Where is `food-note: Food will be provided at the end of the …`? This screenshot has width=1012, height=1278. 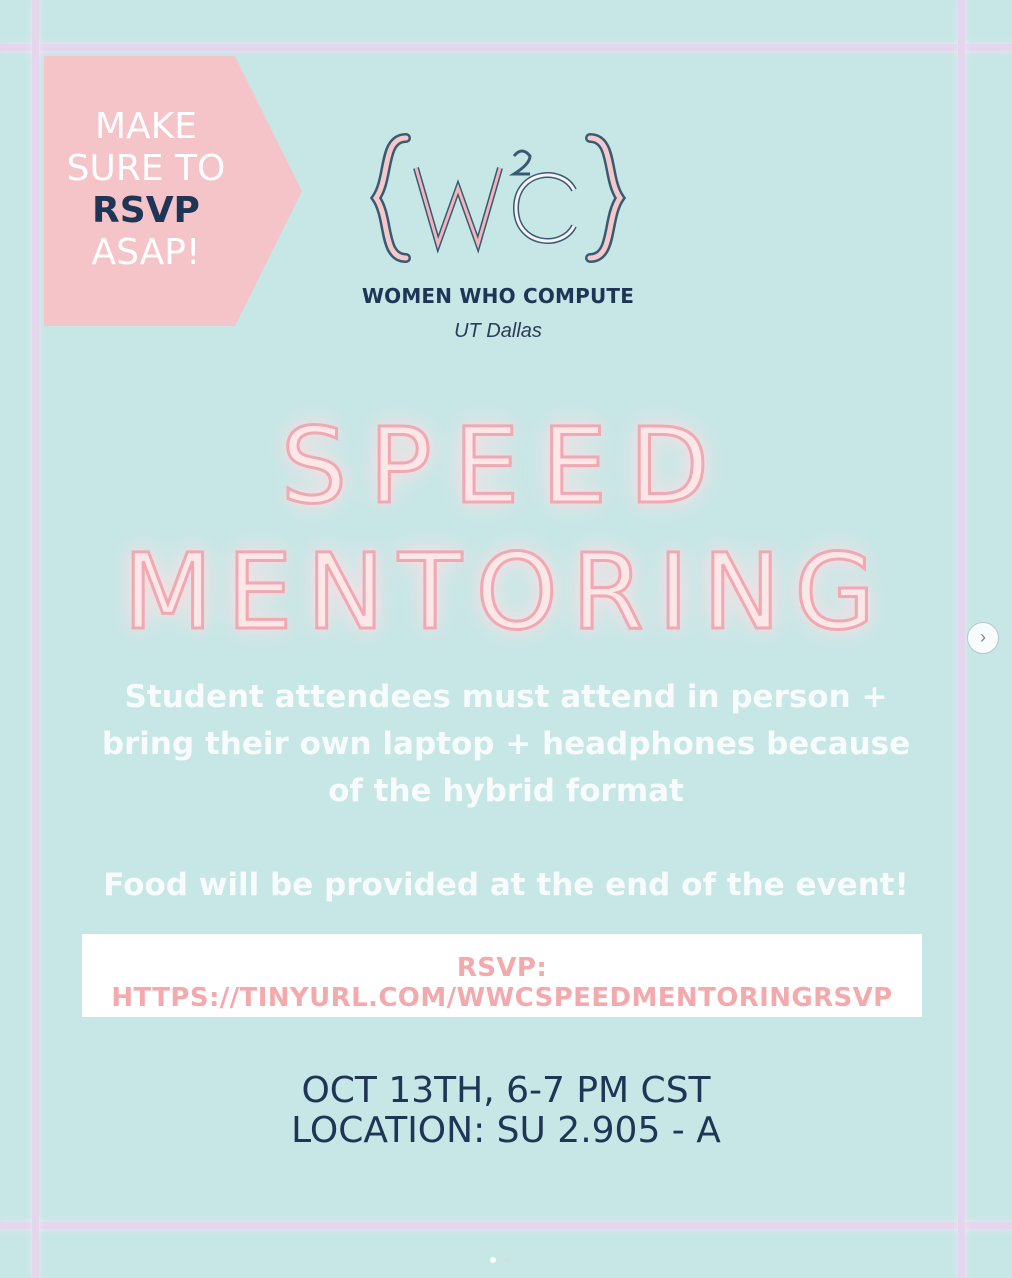
food-note: Food will be provided at the end of the … is located at coordinates (506, 885).